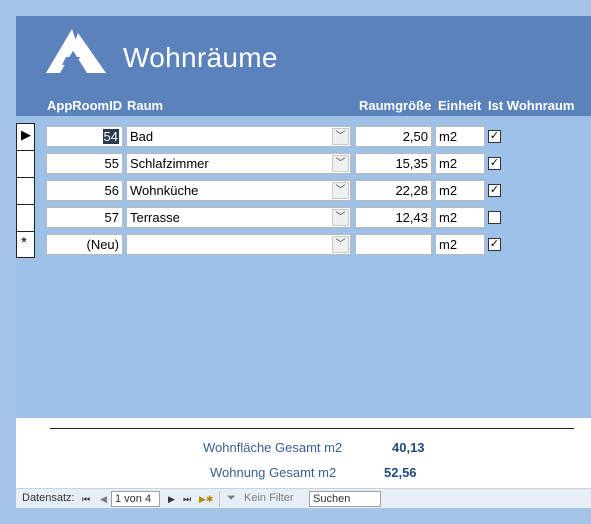 This screenshot has width=591, height=524. What do you see at coordinates (84, 190) in the screenshot?
I see `approomid-field: 56` at bounding box center [84, 190].